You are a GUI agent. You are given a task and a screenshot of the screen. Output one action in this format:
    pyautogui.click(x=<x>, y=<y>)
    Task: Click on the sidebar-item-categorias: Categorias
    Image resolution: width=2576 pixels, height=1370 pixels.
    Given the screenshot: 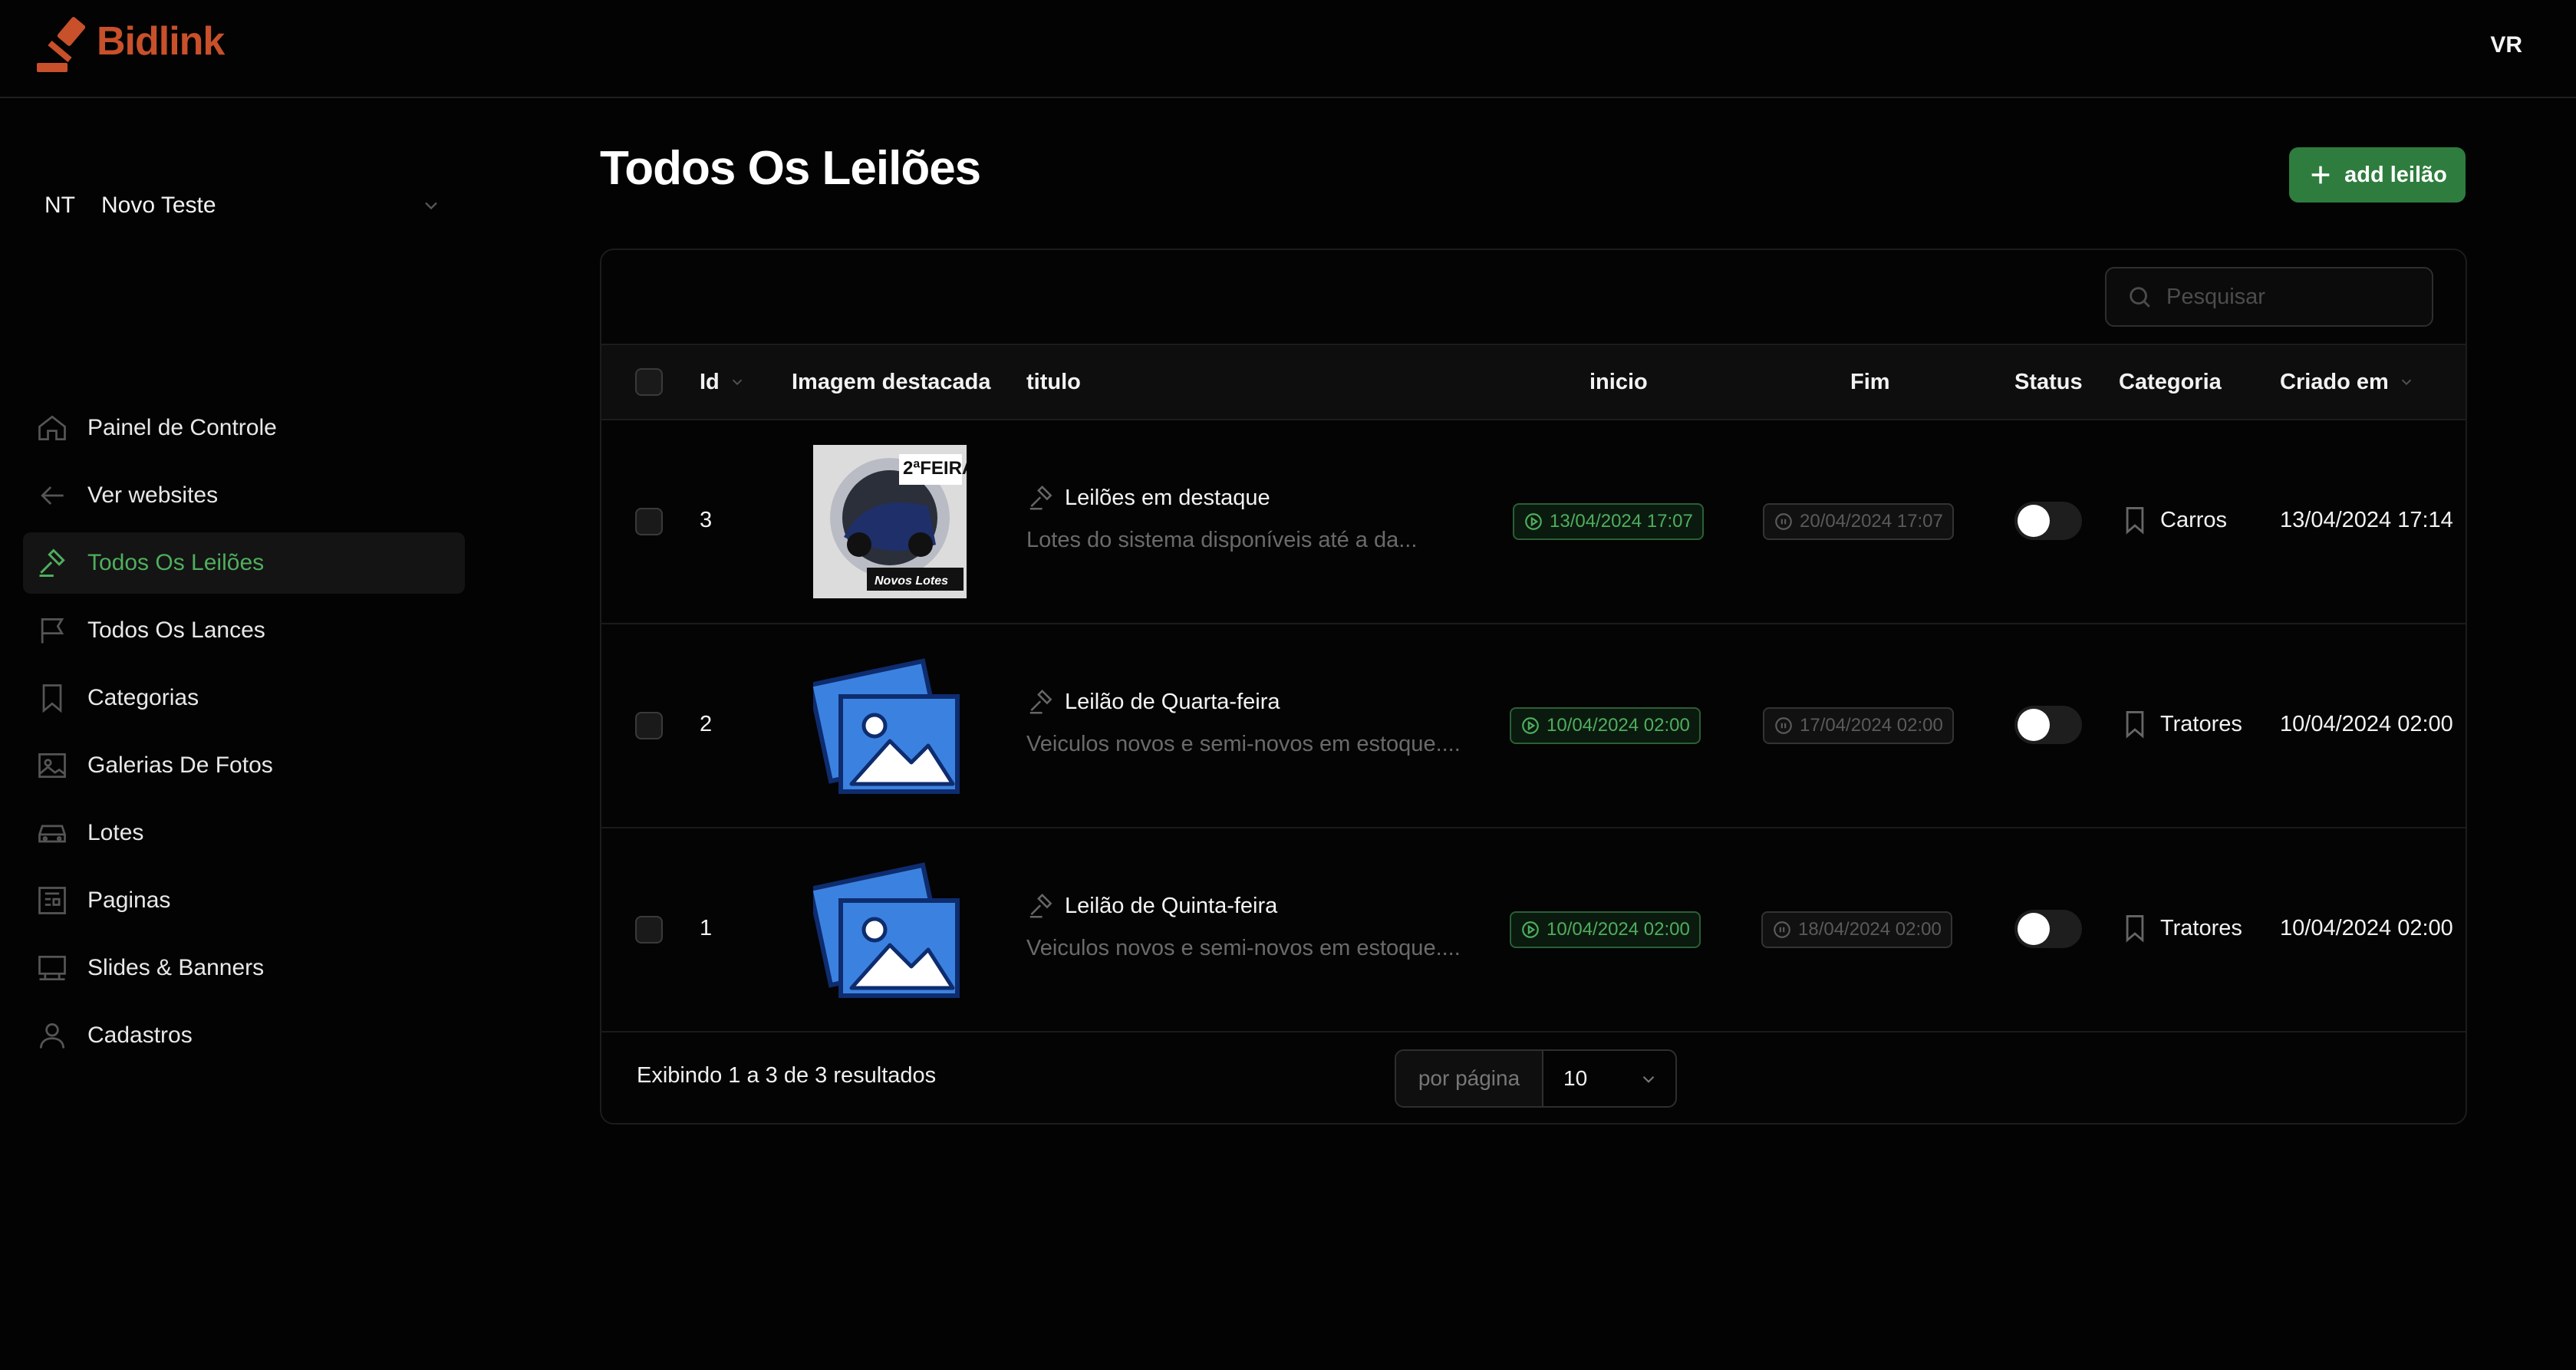 What is the action you would take?
    pyautogui.click(x=244, y=698)
    